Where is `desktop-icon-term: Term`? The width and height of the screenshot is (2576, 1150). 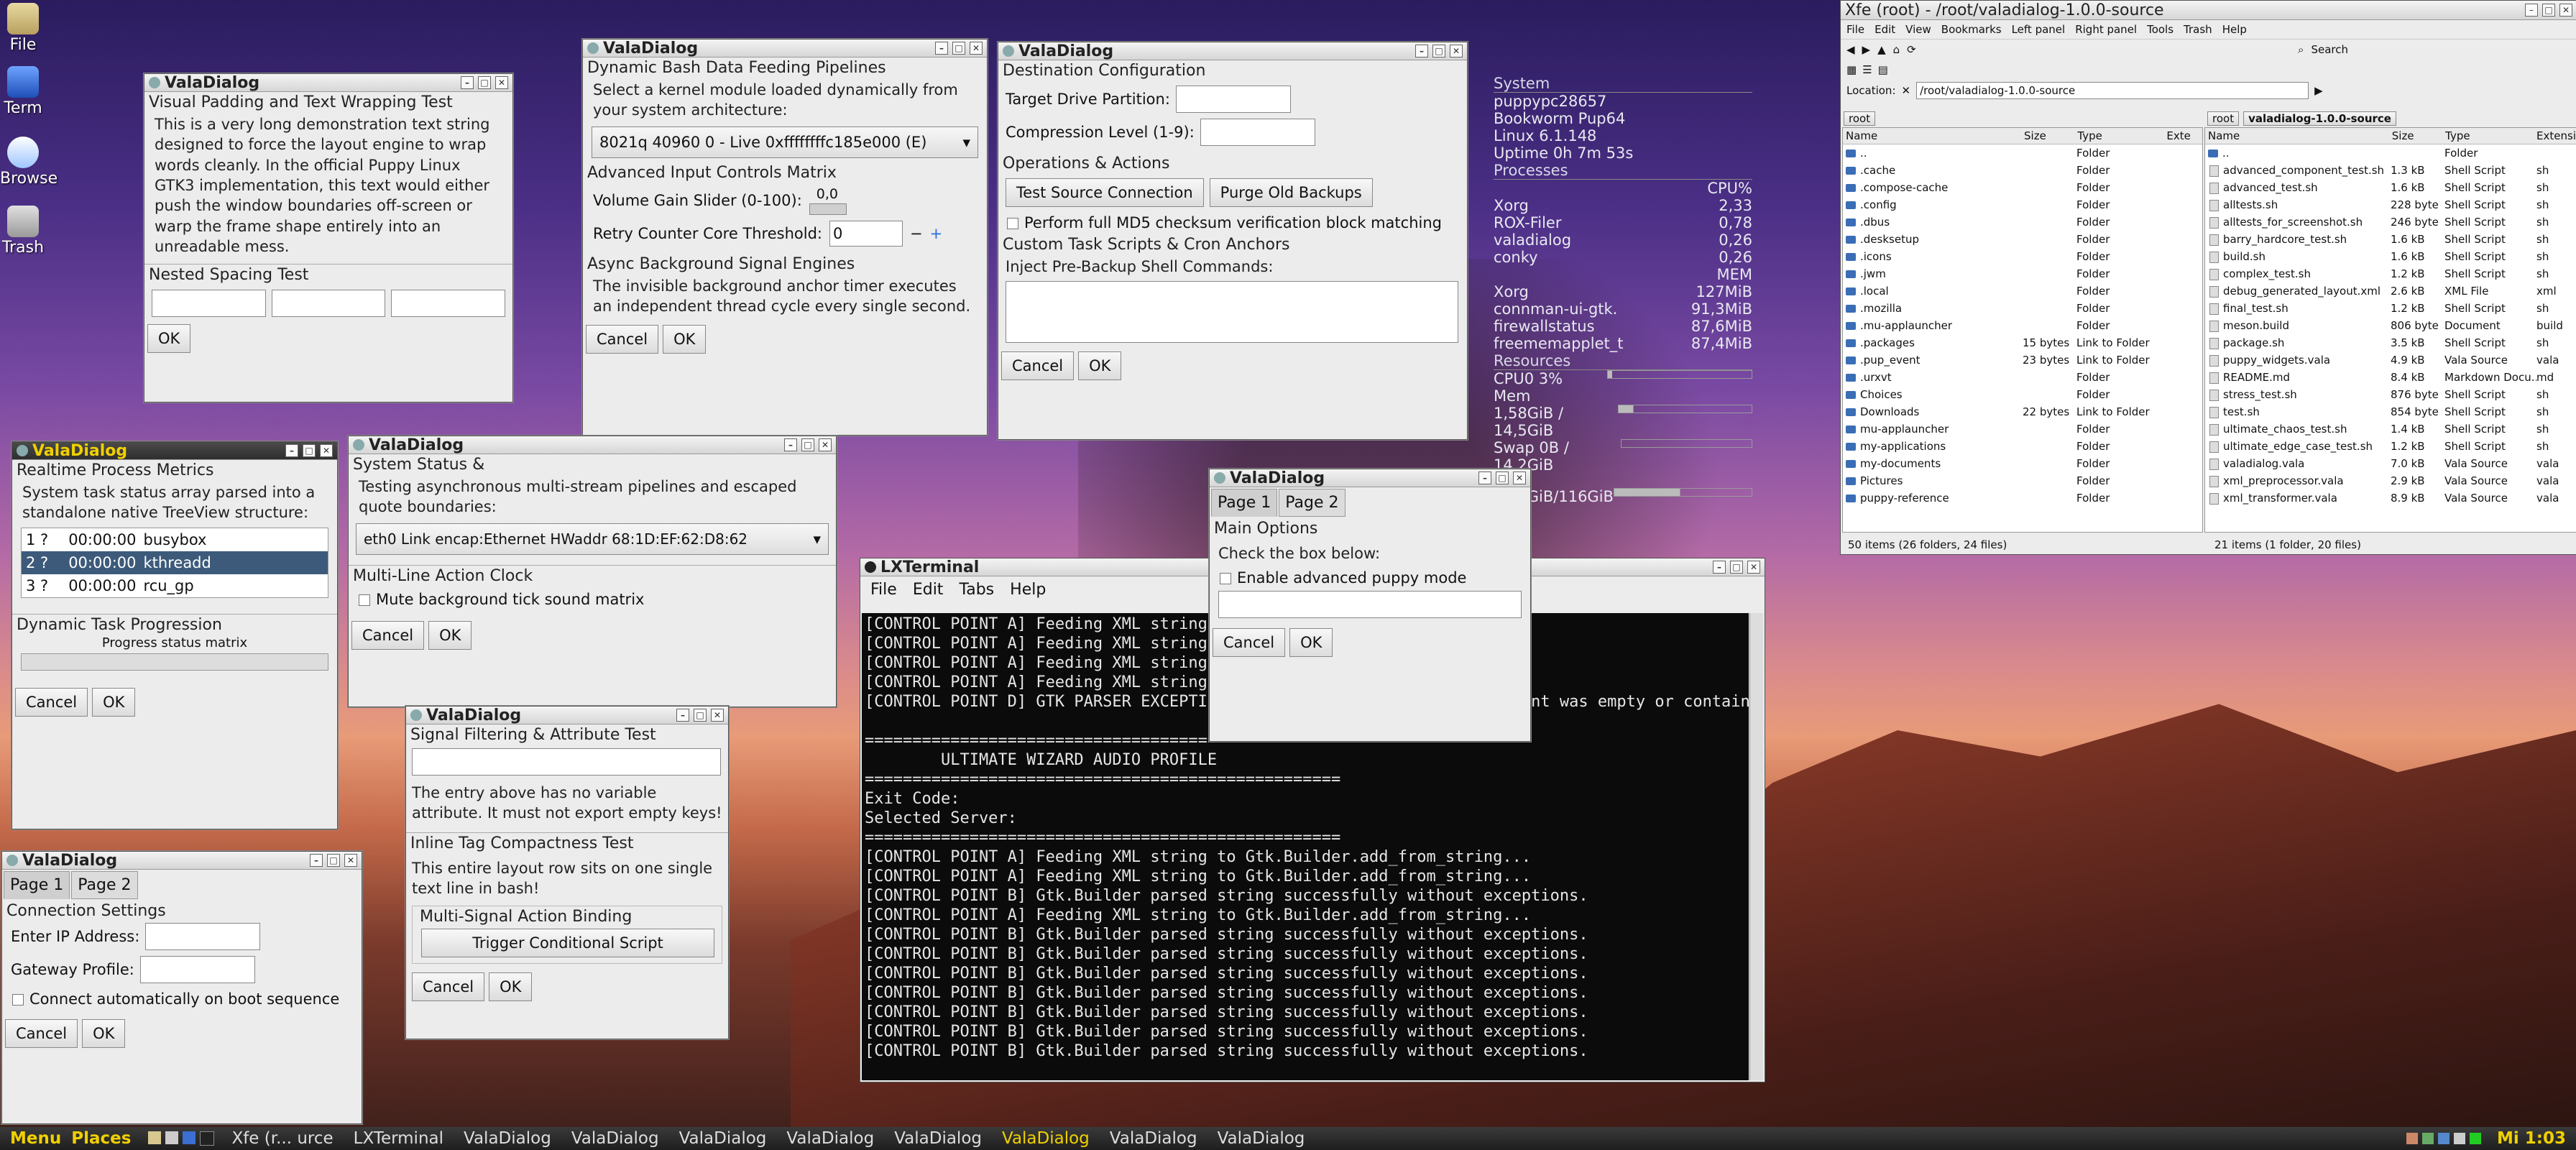
desktop-icon-term: Term is located at coordinates (23, 91).